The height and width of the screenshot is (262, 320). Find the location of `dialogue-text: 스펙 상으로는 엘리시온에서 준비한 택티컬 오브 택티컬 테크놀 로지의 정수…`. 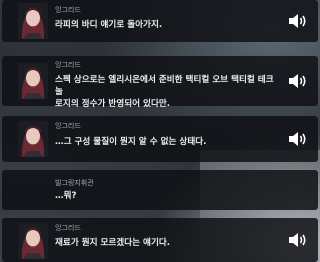

dialogue-text: 스펙 상으로는 엘리시온에서 준비한 택티컬 오브 택티컬 테크놀 로지의 정수… is located at coordinates (164, 92).